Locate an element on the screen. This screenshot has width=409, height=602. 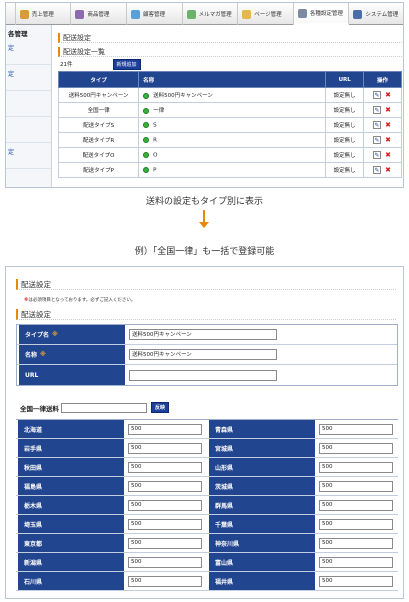
caption-type-display: 送料の設定もタイプ別に表示 is located at coordinates (204, 202).